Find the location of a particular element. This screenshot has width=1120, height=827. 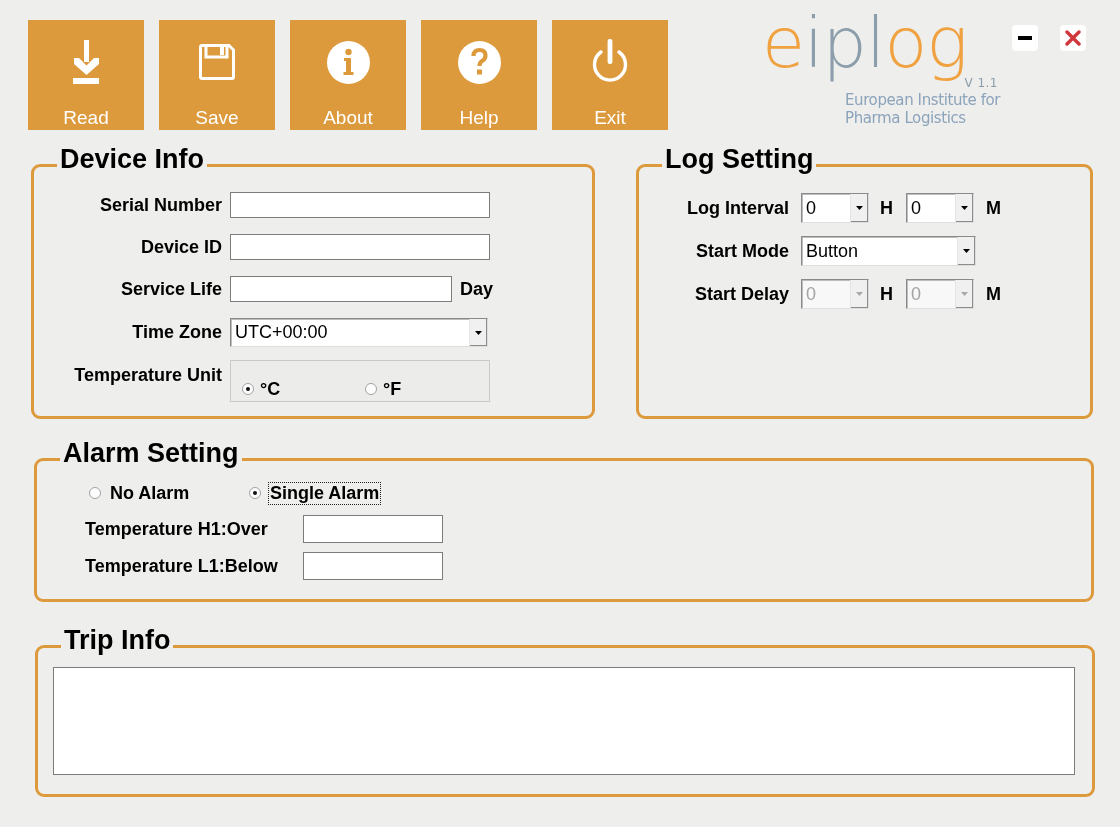

radio-label: °F is located at coordinates (392, 389).